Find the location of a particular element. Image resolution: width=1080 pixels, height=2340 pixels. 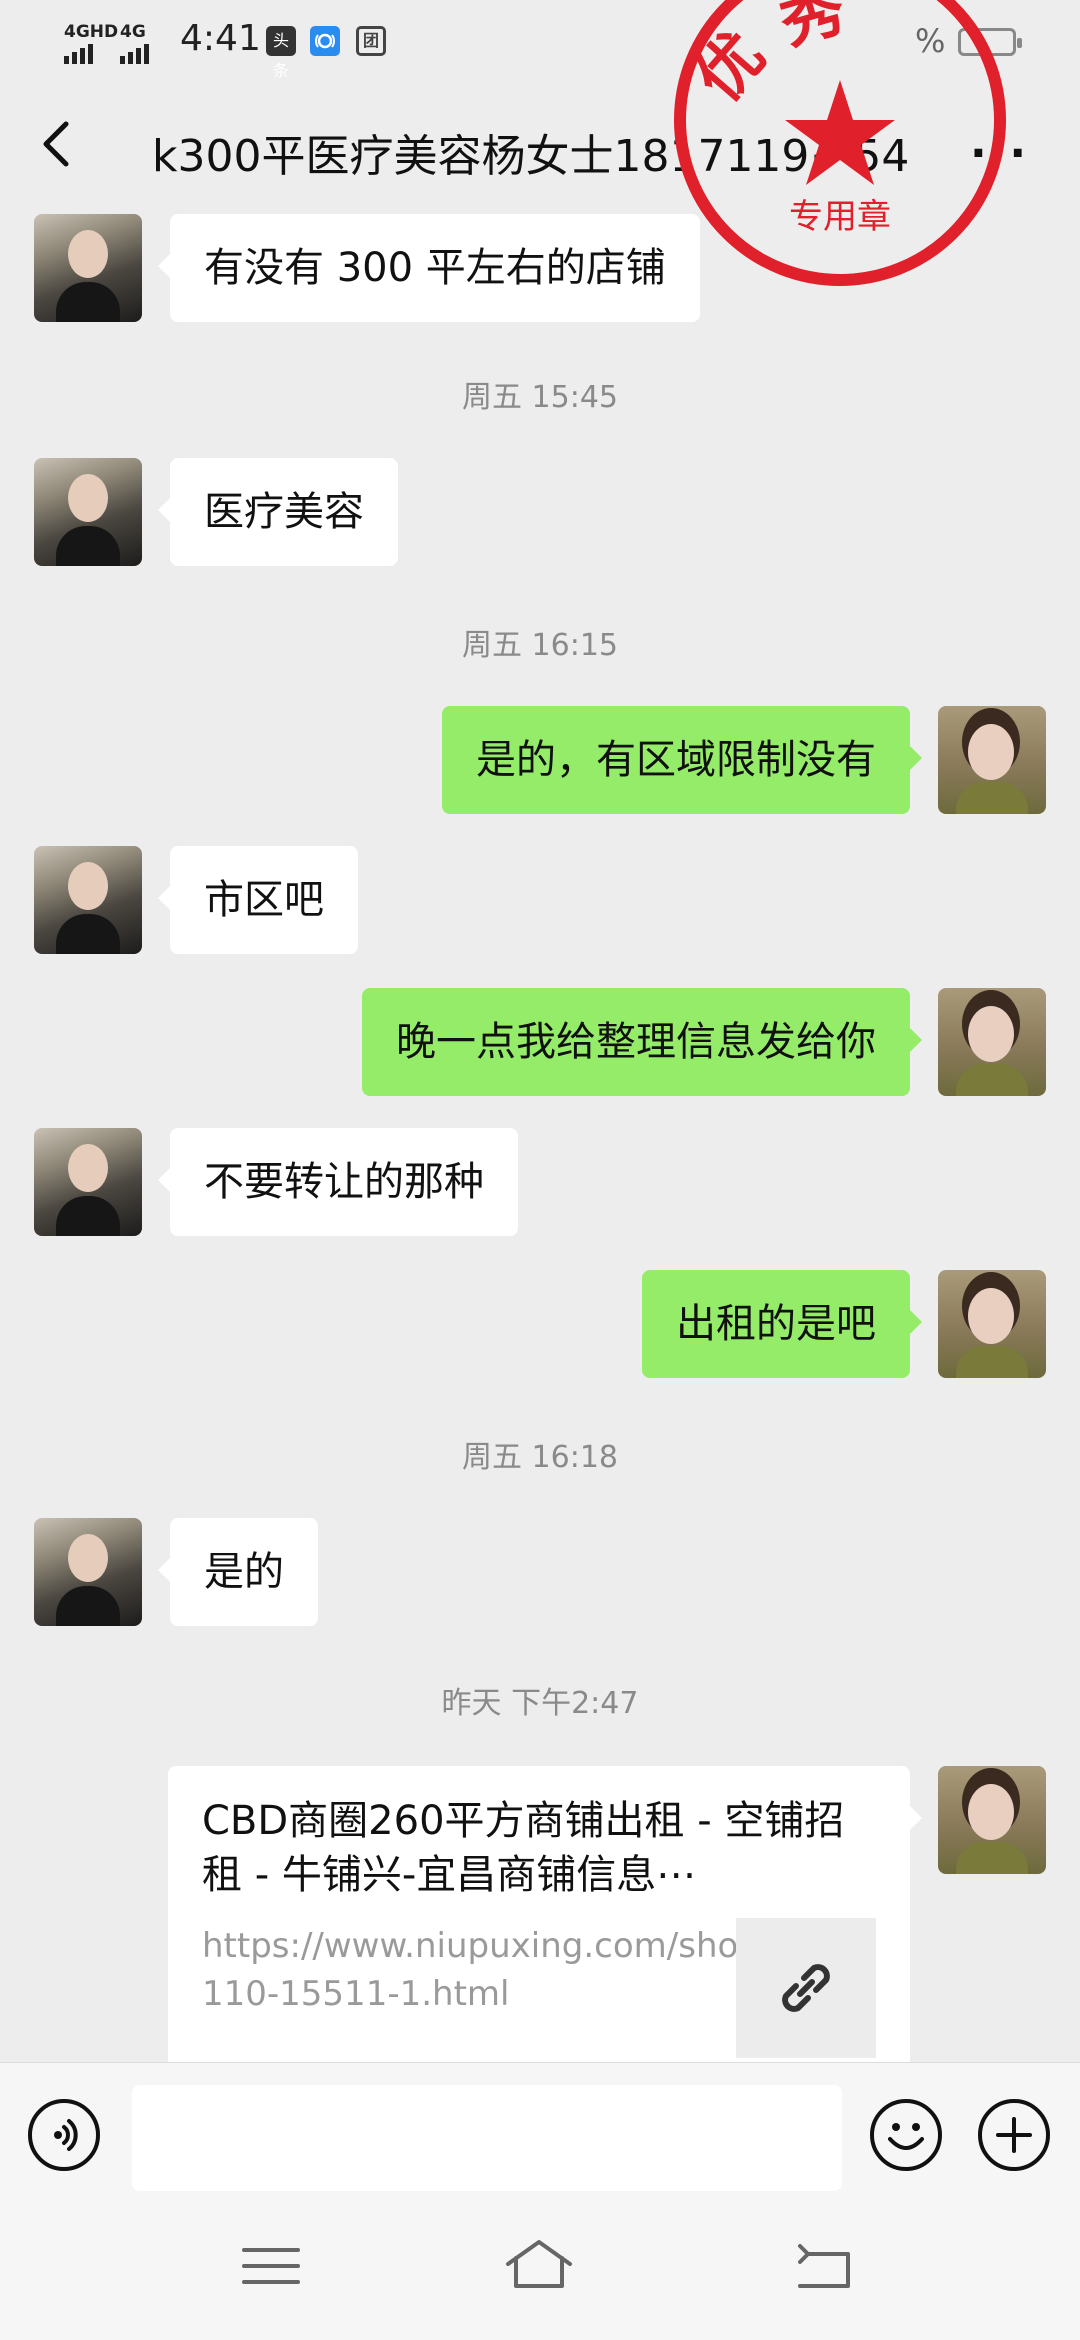

message-timestamp: 周五 16:15 is located at coordinates (540, 645).